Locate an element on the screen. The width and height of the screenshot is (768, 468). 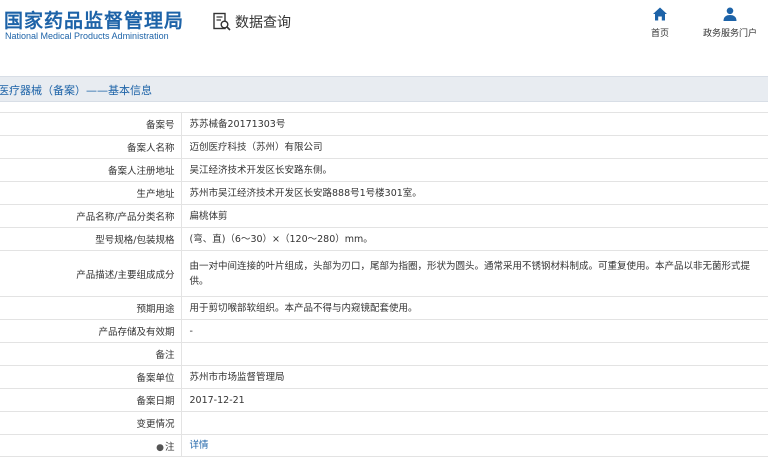
field-label: 产品名称/产品分类名称 is located at coordinates (91, 216).